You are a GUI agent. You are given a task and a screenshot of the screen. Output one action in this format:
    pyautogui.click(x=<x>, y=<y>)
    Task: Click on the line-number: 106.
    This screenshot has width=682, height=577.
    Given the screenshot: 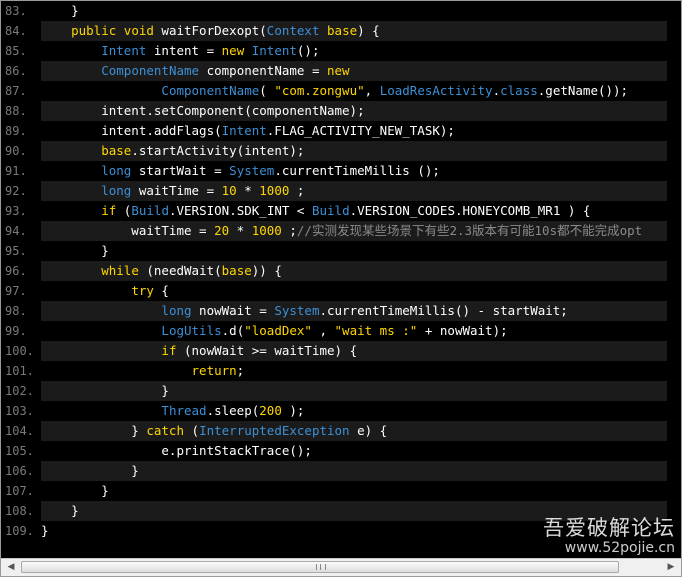 What is the action you would take?
    pyautogui.click(x=18, y=471)
    